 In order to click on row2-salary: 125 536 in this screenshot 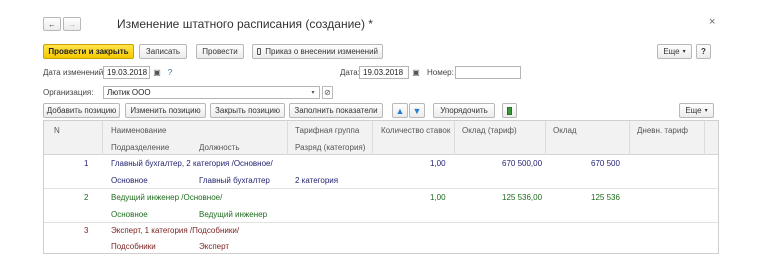, I will do `click(605, 197)`.